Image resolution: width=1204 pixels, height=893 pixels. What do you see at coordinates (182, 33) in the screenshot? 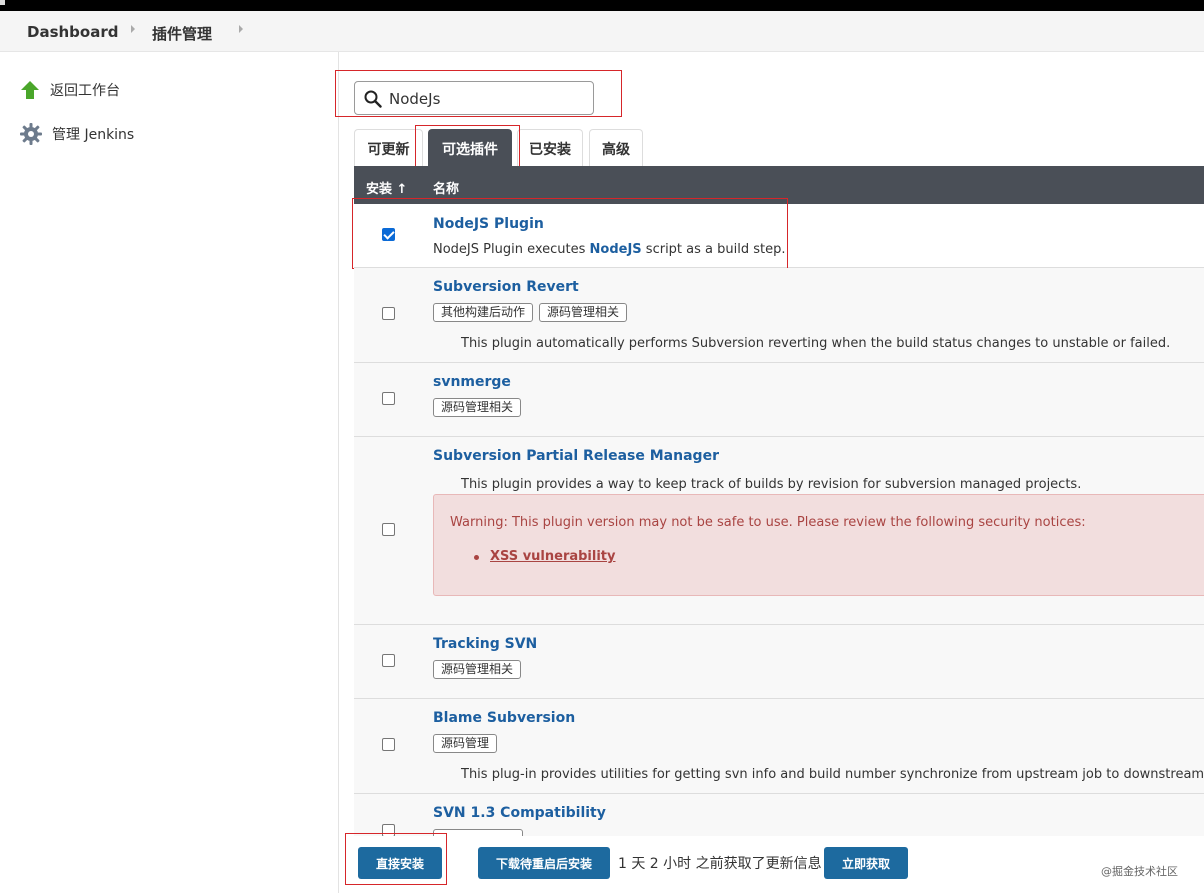
I see `breadcrumb-plugin-manager: 插件管理` at bounding box center [182, 33].